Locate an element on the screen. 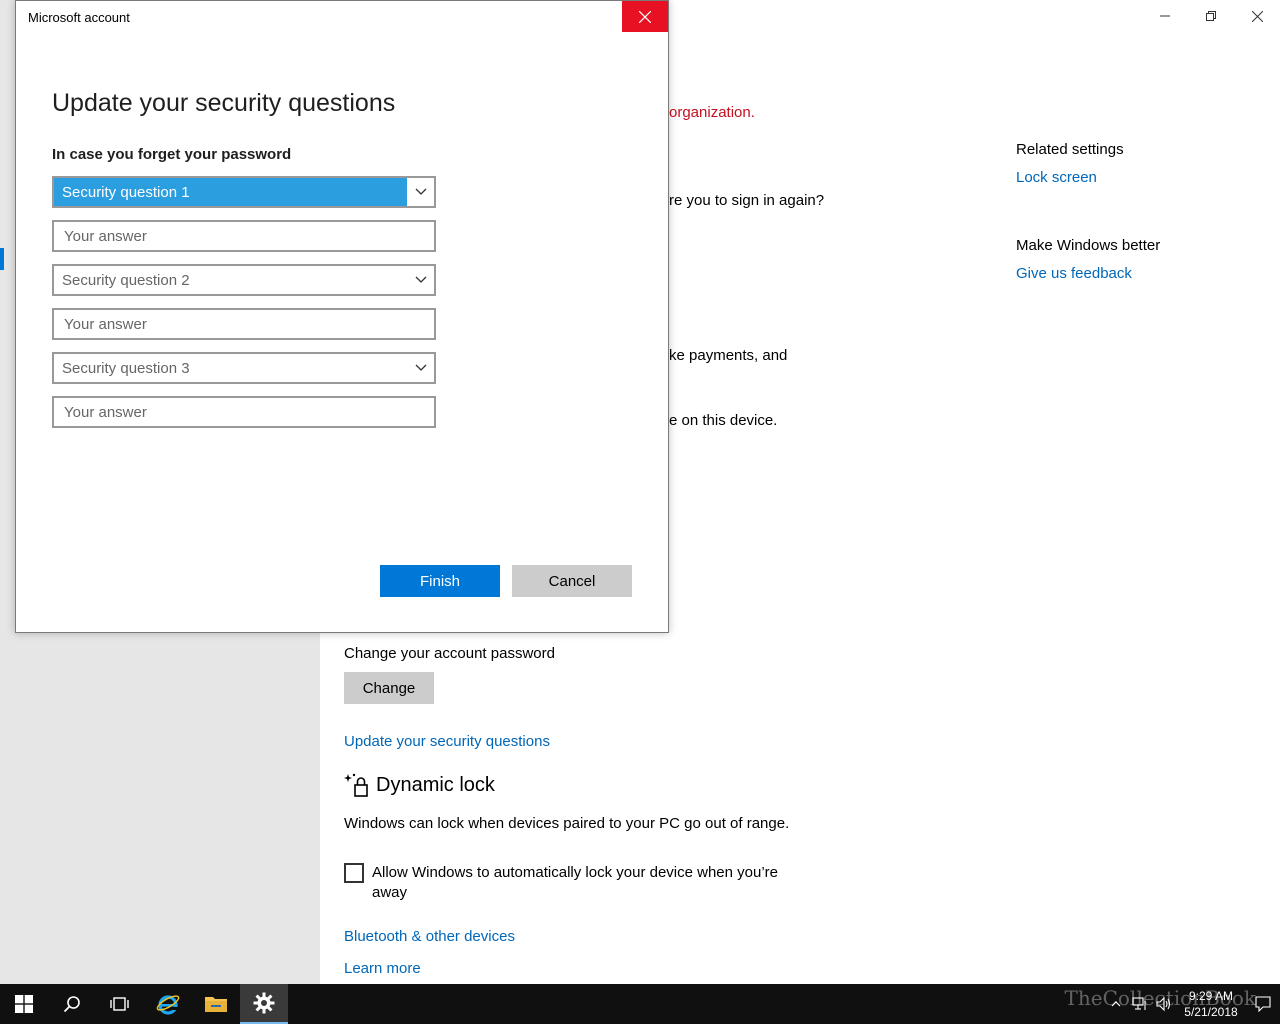 The height and width of the screenshot is (1024, 1280). taskbar-search-button is located at coordinates (72, 1004).